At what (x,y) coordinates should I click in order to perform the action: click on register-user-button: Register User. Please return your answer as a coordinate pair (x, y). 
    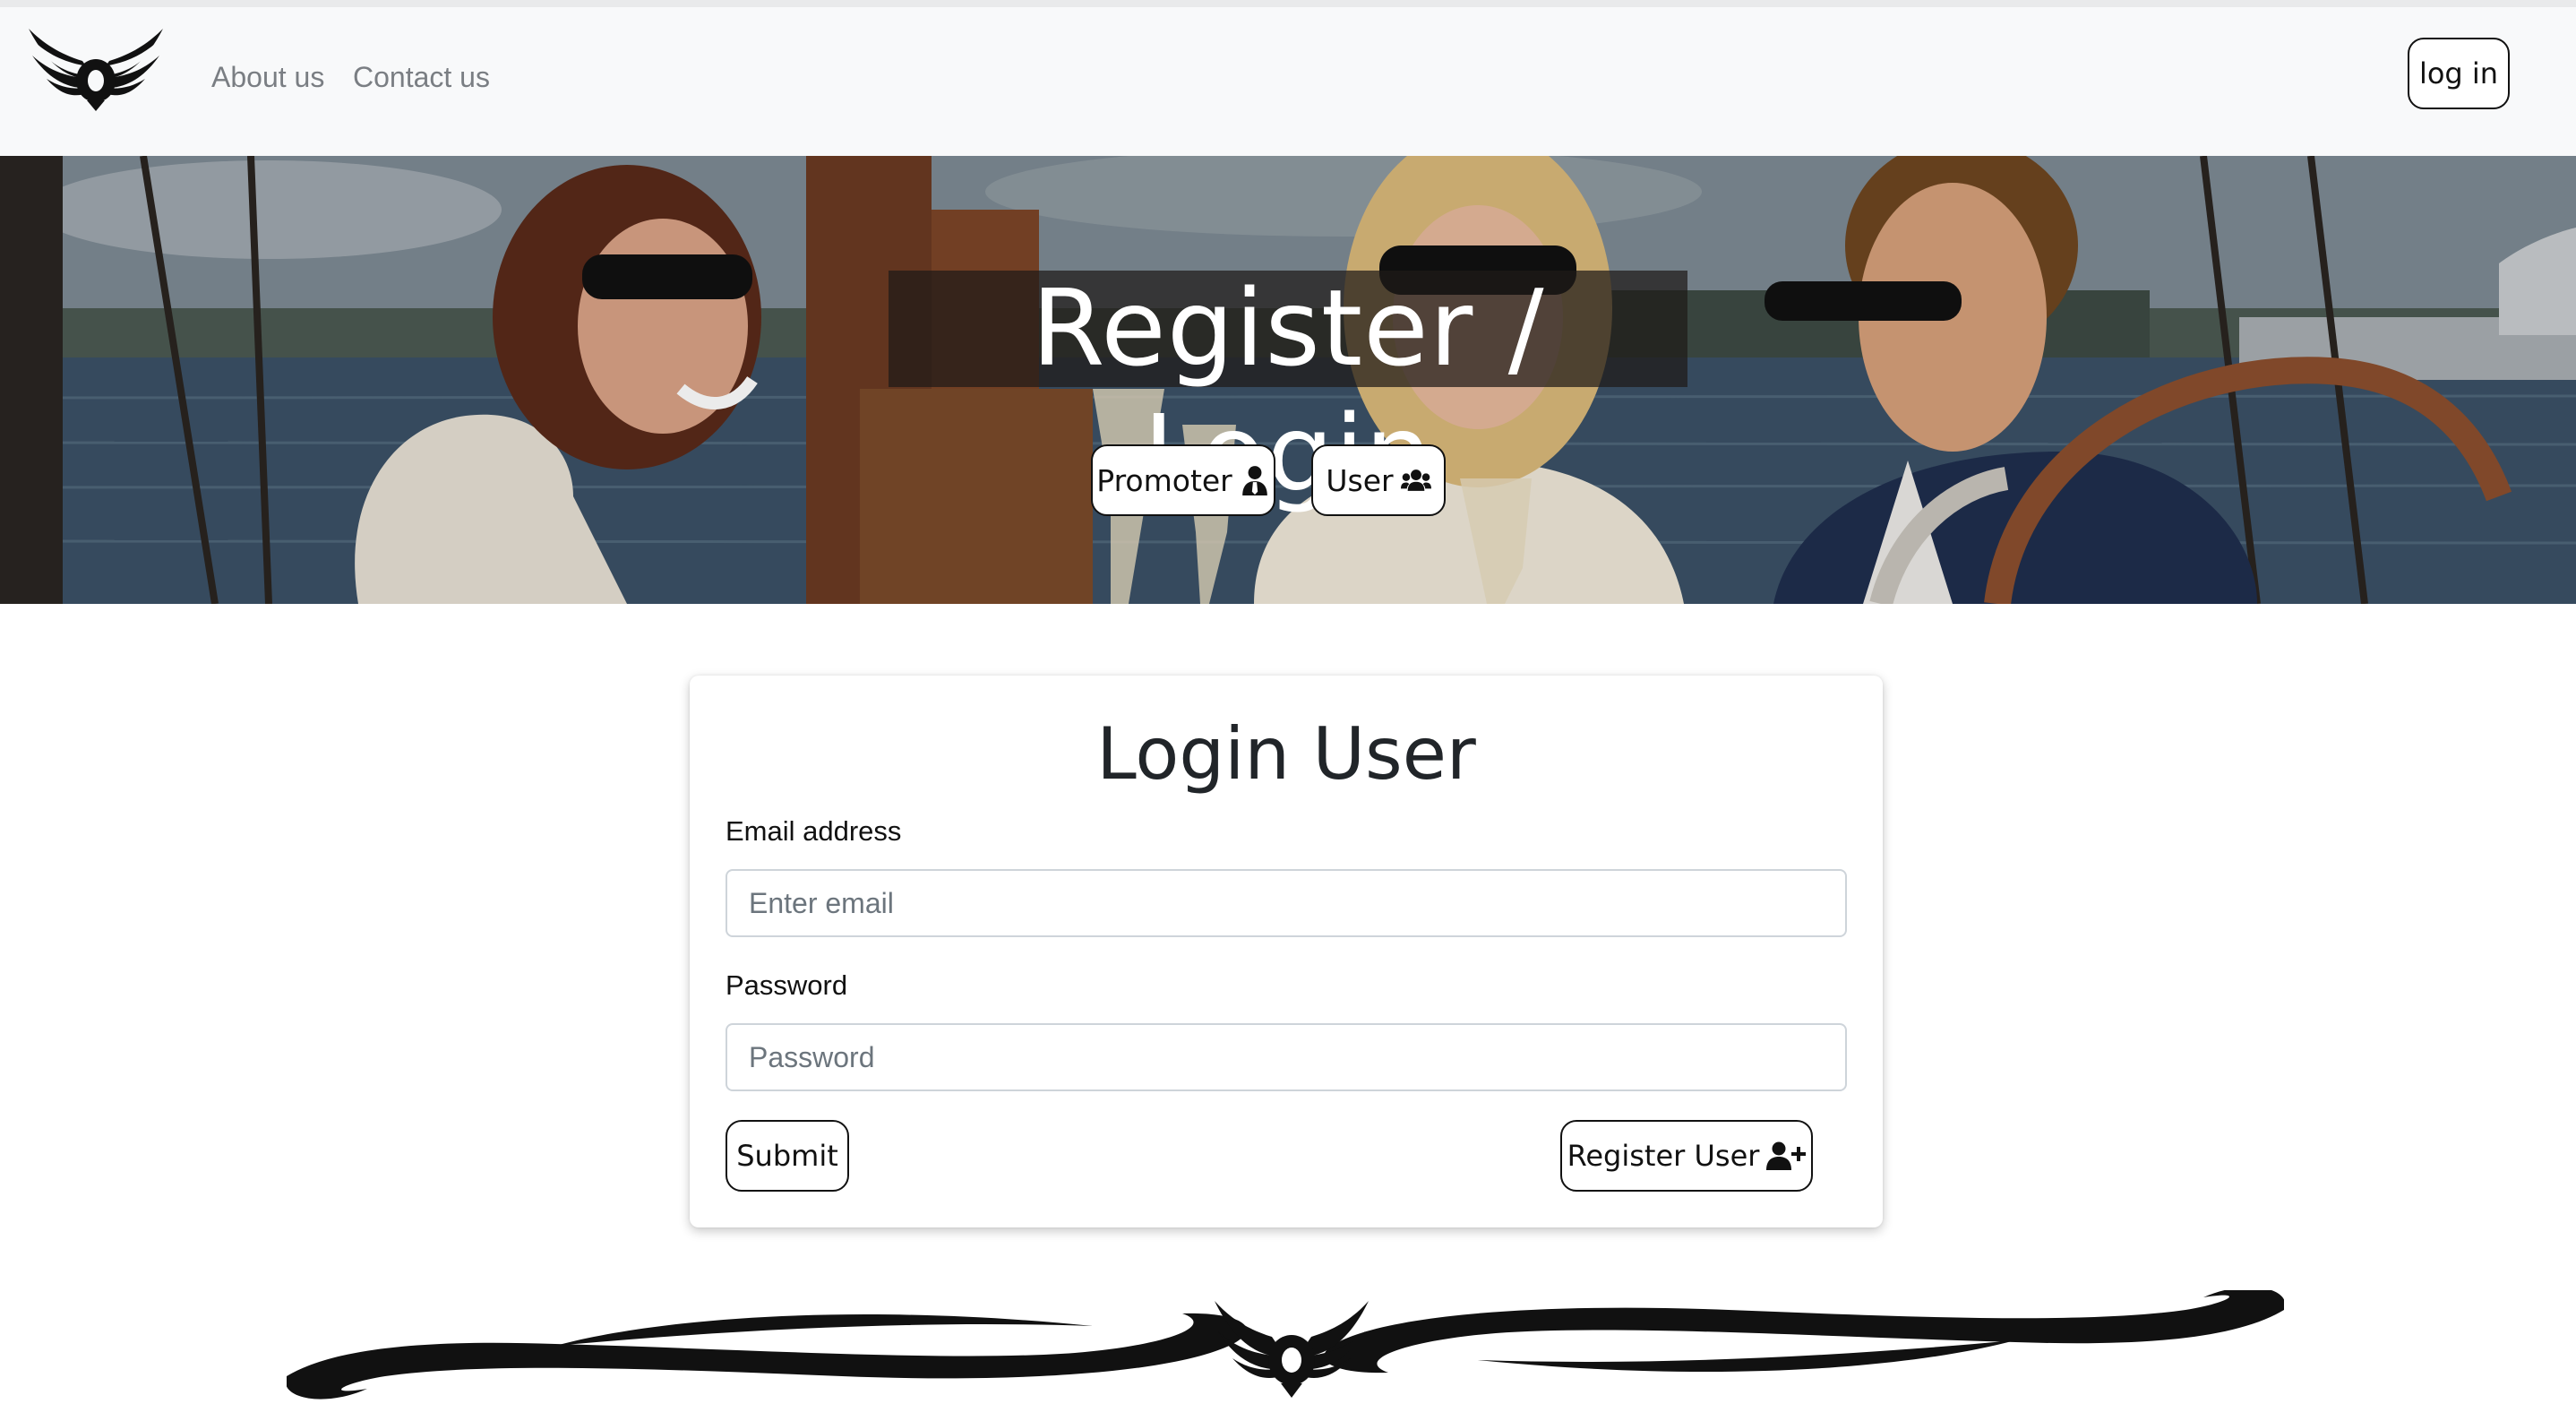
    Looking at the image, I should click on (1686, 1156).